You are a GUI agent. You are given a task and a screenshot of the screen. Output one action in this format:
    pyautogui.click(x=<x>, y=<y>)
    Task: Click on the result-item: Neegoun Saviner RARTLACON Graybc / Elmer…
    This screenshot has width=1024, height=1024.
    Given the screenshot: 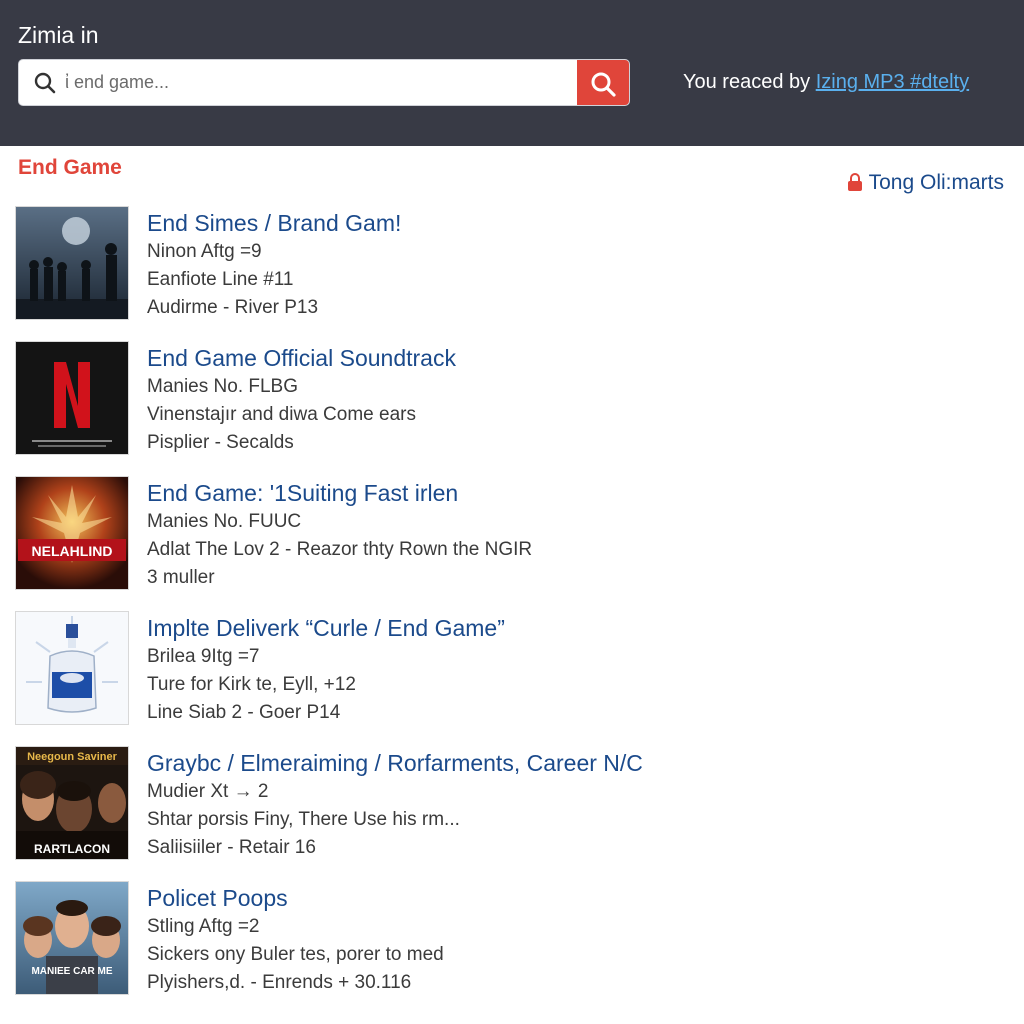 What is the action you would take?
    pyautogui.click(x=512, y=813)
    